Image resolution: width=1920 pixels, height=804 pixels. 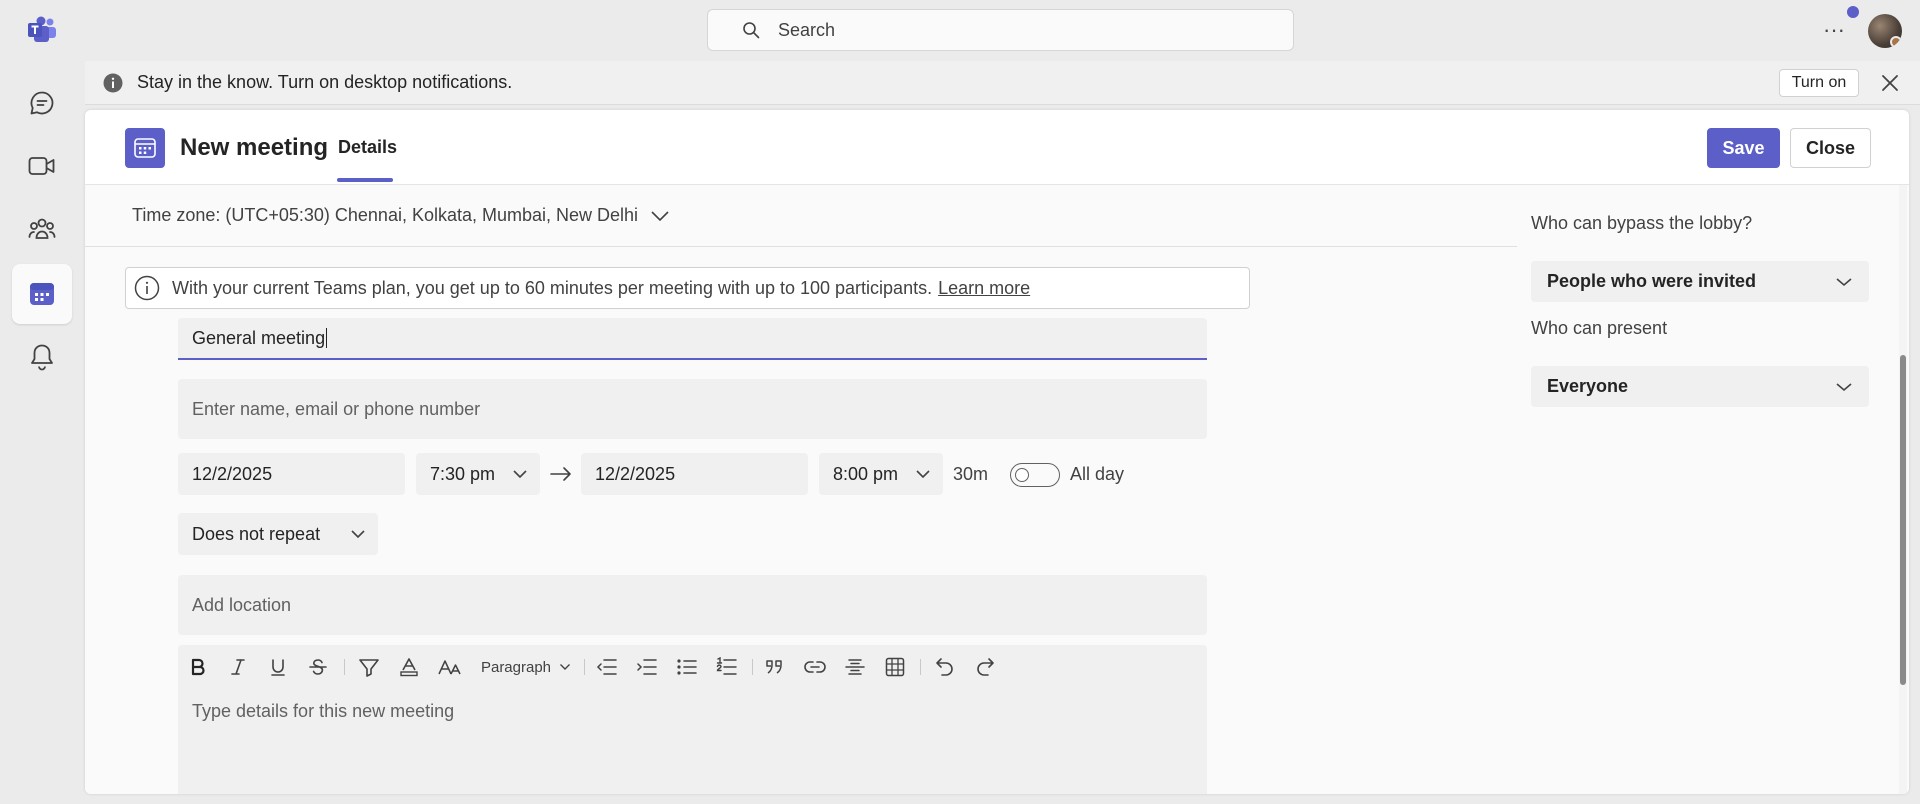 I want to click on bell-icon, so click(x=42, y=357).